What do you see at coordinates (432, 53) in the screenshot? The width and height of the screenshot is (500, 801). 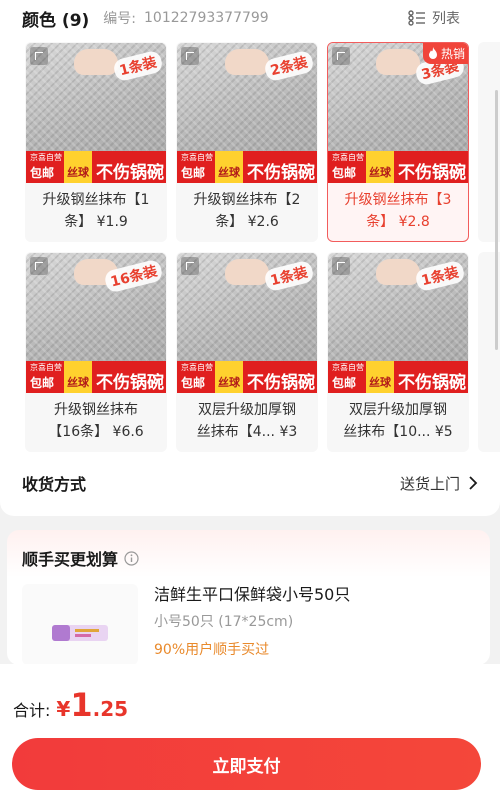 I see `flame-icon` at bounding box center [432, 53].